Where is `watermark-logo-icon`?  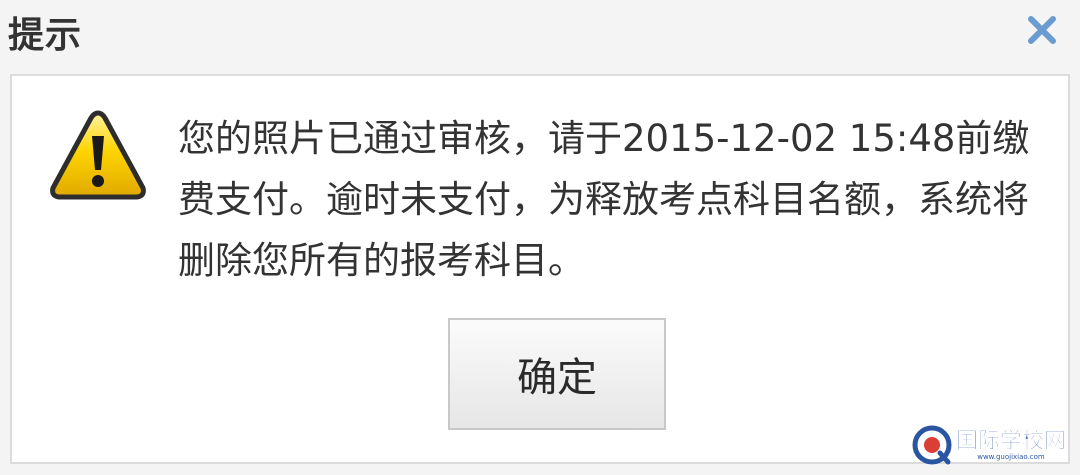 watermark-logo-icon is located at coordinates (932, 445).